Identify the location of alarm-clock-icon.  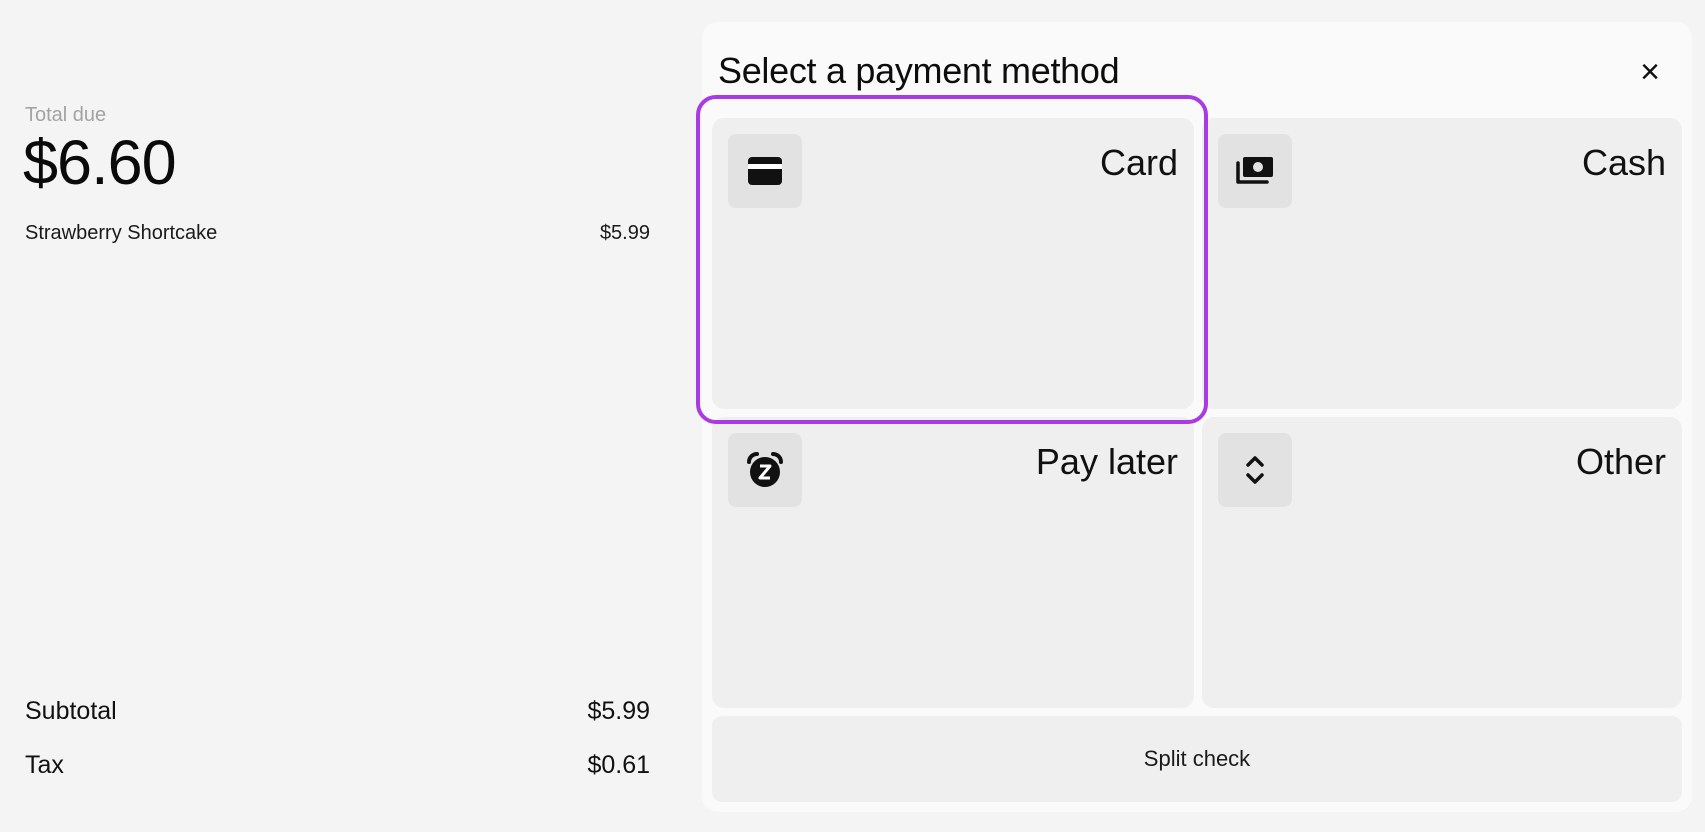
(765, 470).